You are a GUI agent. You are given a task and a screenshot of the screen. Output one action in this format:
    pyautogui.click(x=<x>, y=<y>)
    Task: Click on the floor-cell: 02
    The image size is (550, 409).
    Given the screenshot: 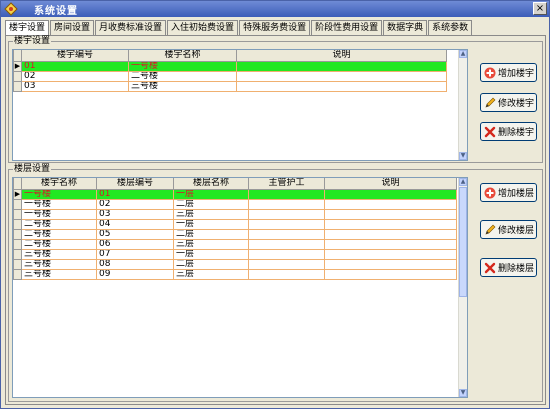 What is the action you would take?
    pyautogui.click(x=135, y=204)
    